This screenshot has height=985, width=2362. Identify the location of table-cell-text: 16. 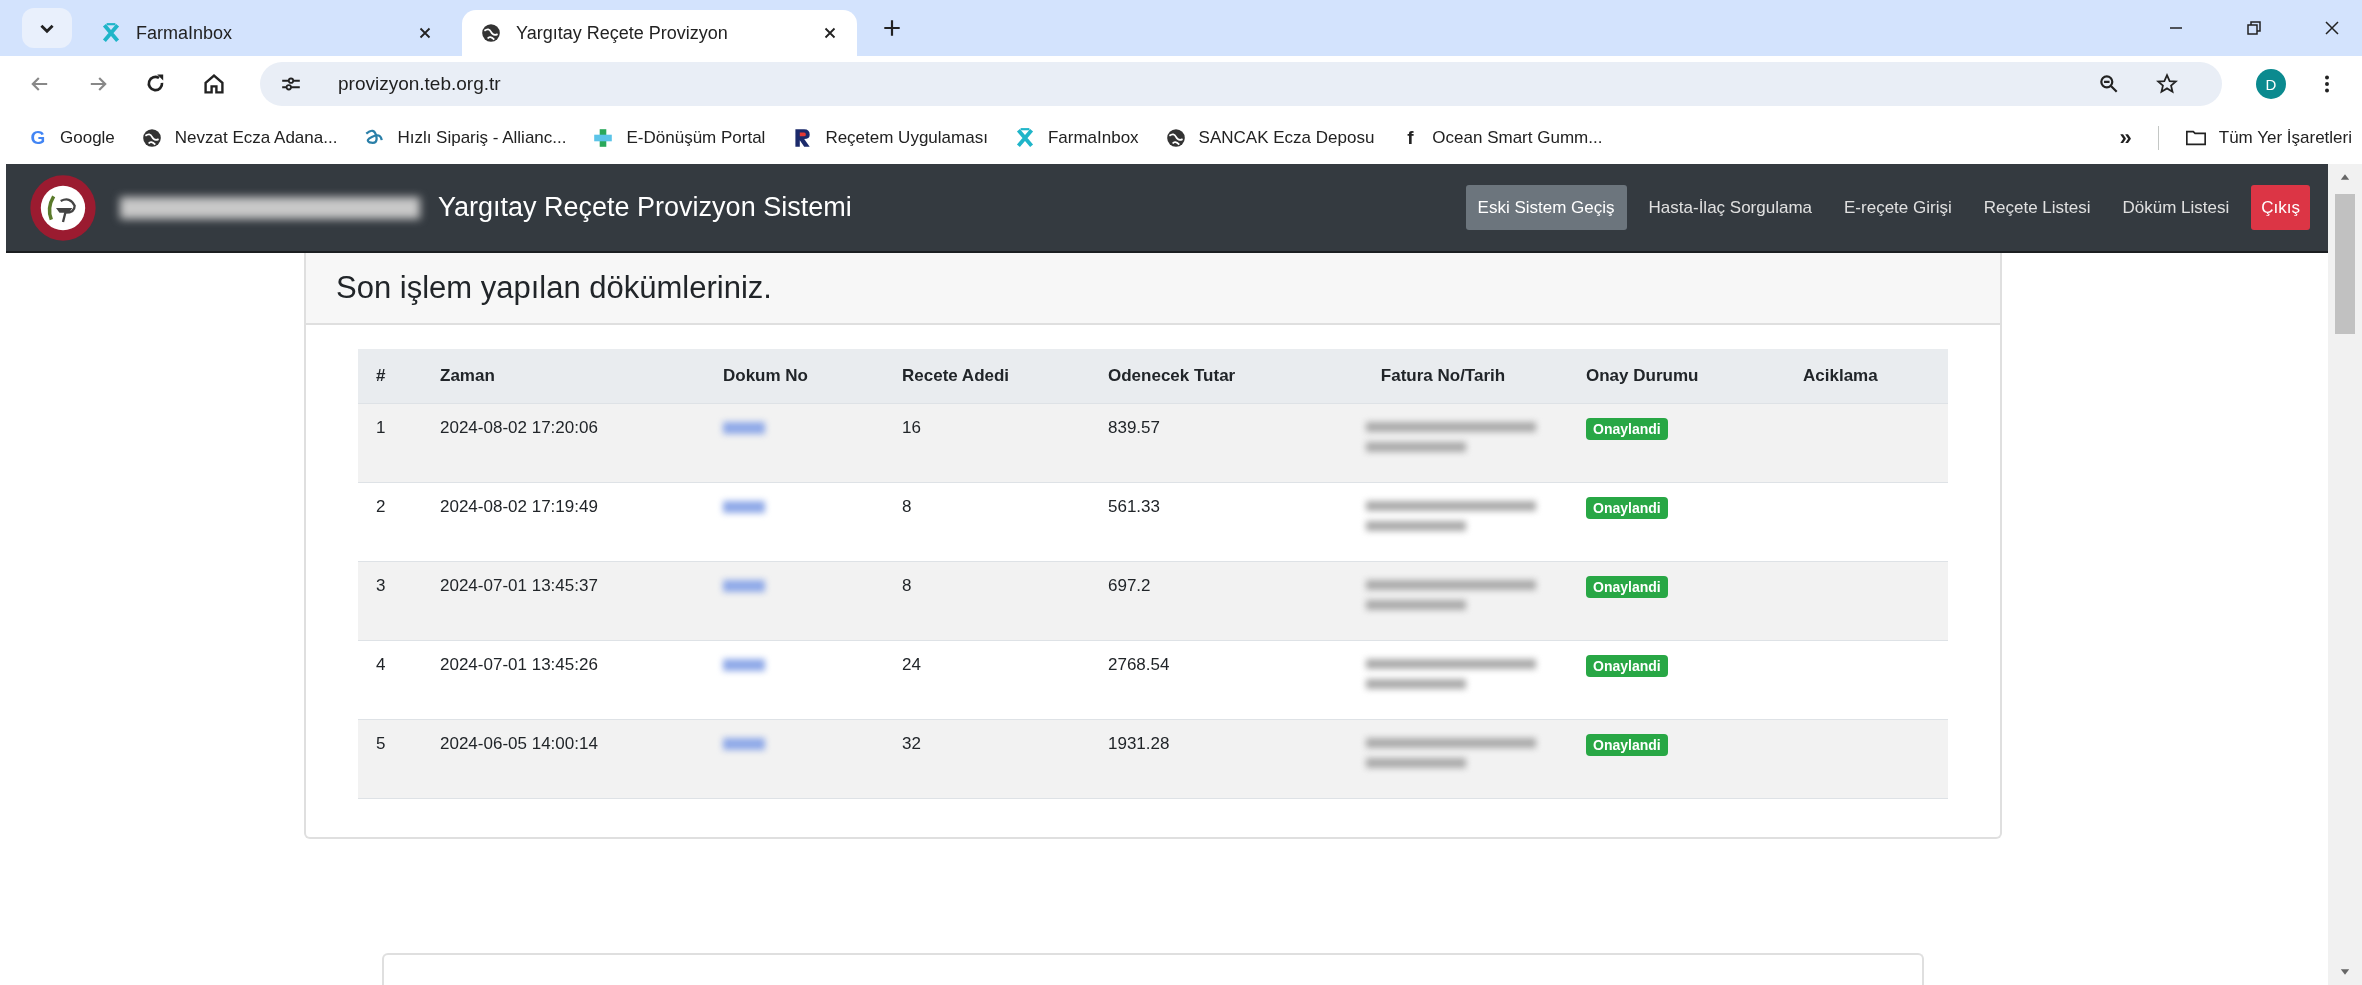
(911, 427).